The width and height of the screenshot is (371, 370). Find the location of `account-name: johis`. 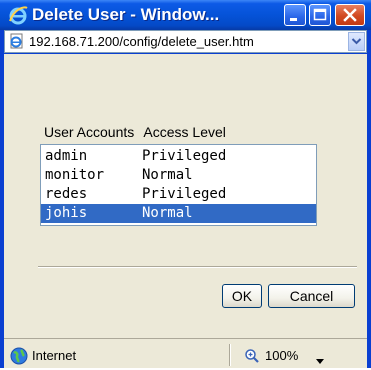

account-name: johis is located at coordinates (66, 213).